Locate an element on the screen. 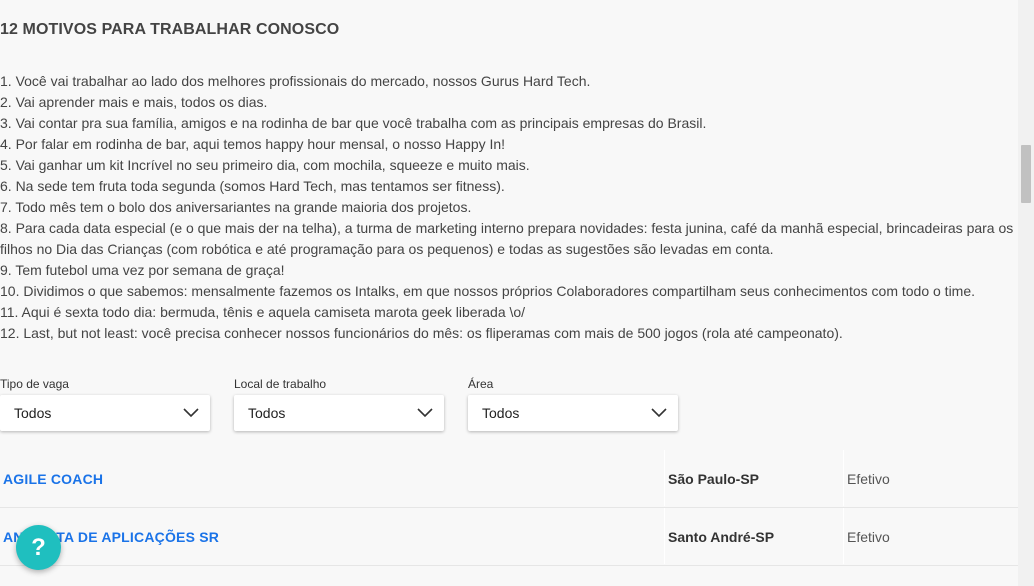 Image resolution: width=1034 pixels, height=586 pixels. filter-area: Área Todos is located at coordinates (573, 403).